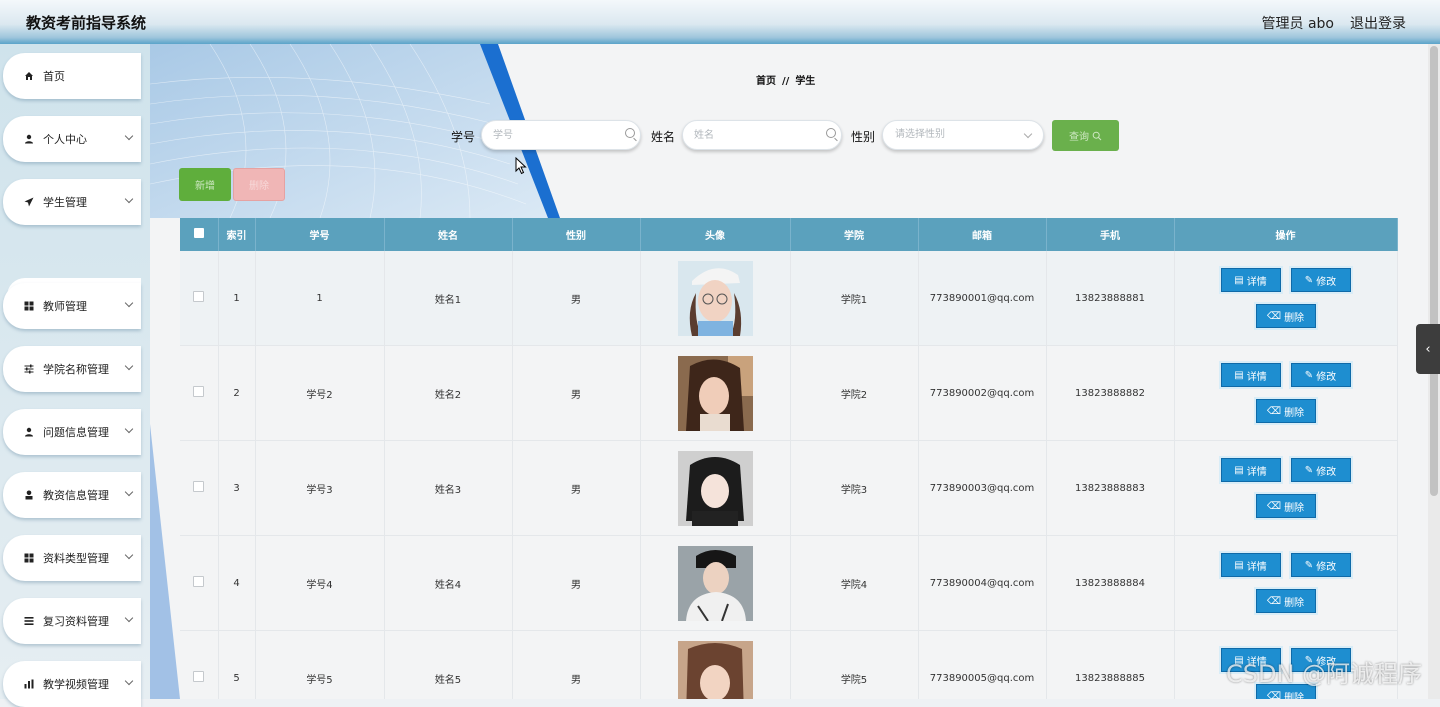  Describe the element at coordinates (1110, 298) in the screenshot. I see `phone-cell: 13823888881` at that location.